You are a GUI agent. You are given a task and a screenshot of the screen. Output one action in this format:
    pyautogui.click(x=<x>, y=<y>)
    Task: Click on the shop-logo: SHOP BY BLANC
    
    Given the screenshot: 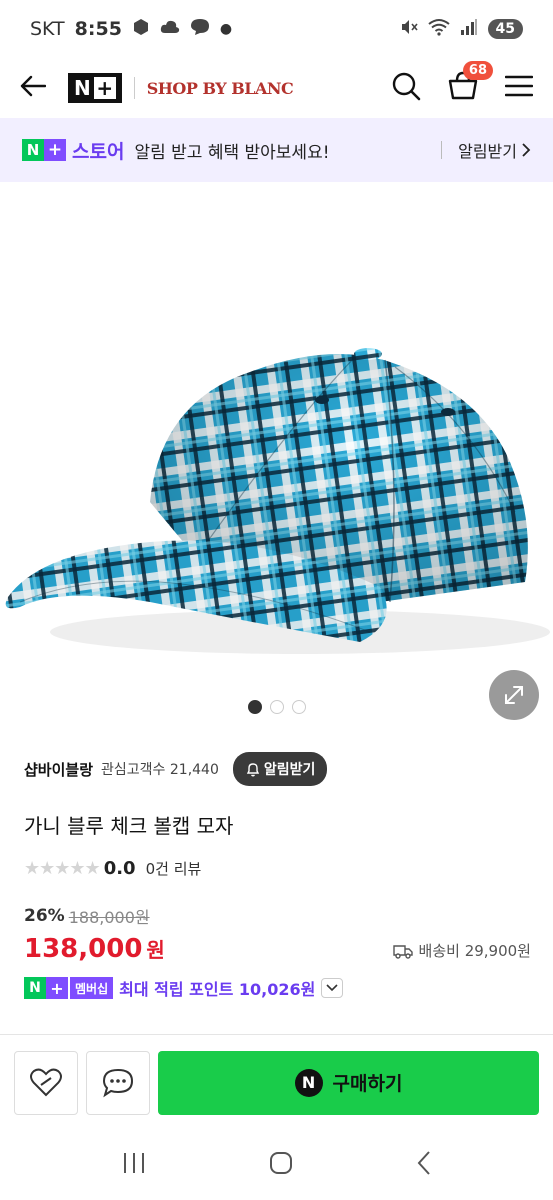 What is the action you would take?
    pyautogui.click(x=220, y=88)
    